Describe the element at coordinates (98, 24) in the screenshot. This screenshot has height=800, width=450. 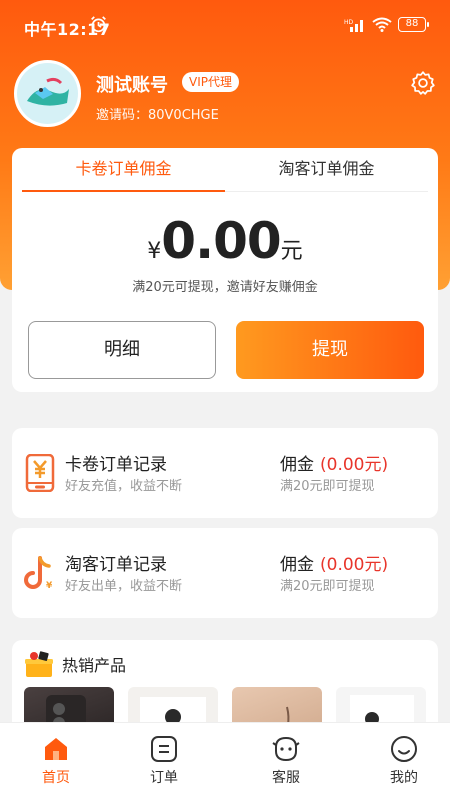
I see `alarm-icon` at that location.